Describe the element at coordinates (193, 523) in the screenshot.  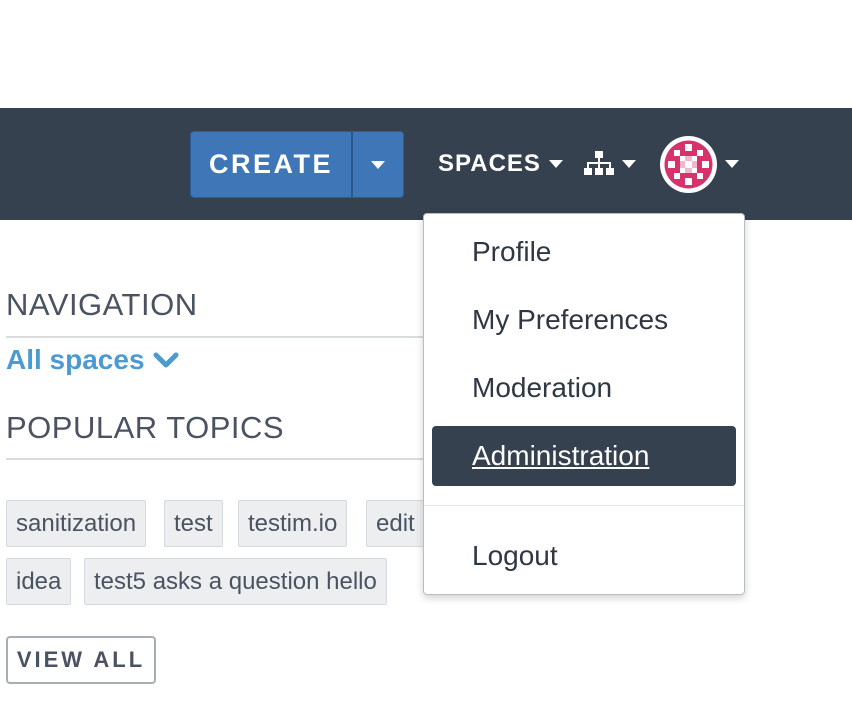
I see `topic-tag: test` at that location.